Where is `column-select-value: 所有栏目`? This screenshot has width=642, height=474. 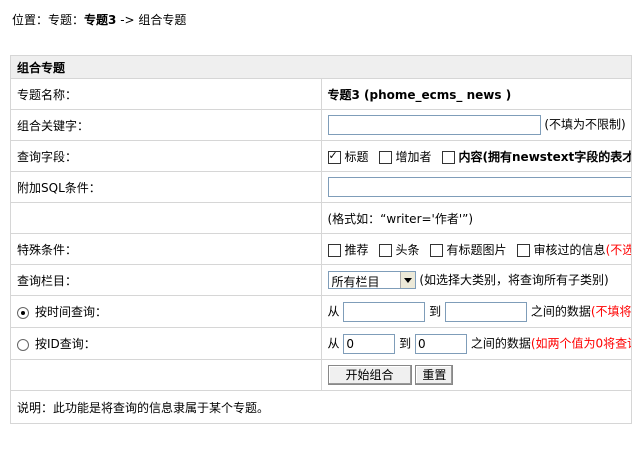
column-select-value: 所有栏目 is located at coordinates (355, 282).